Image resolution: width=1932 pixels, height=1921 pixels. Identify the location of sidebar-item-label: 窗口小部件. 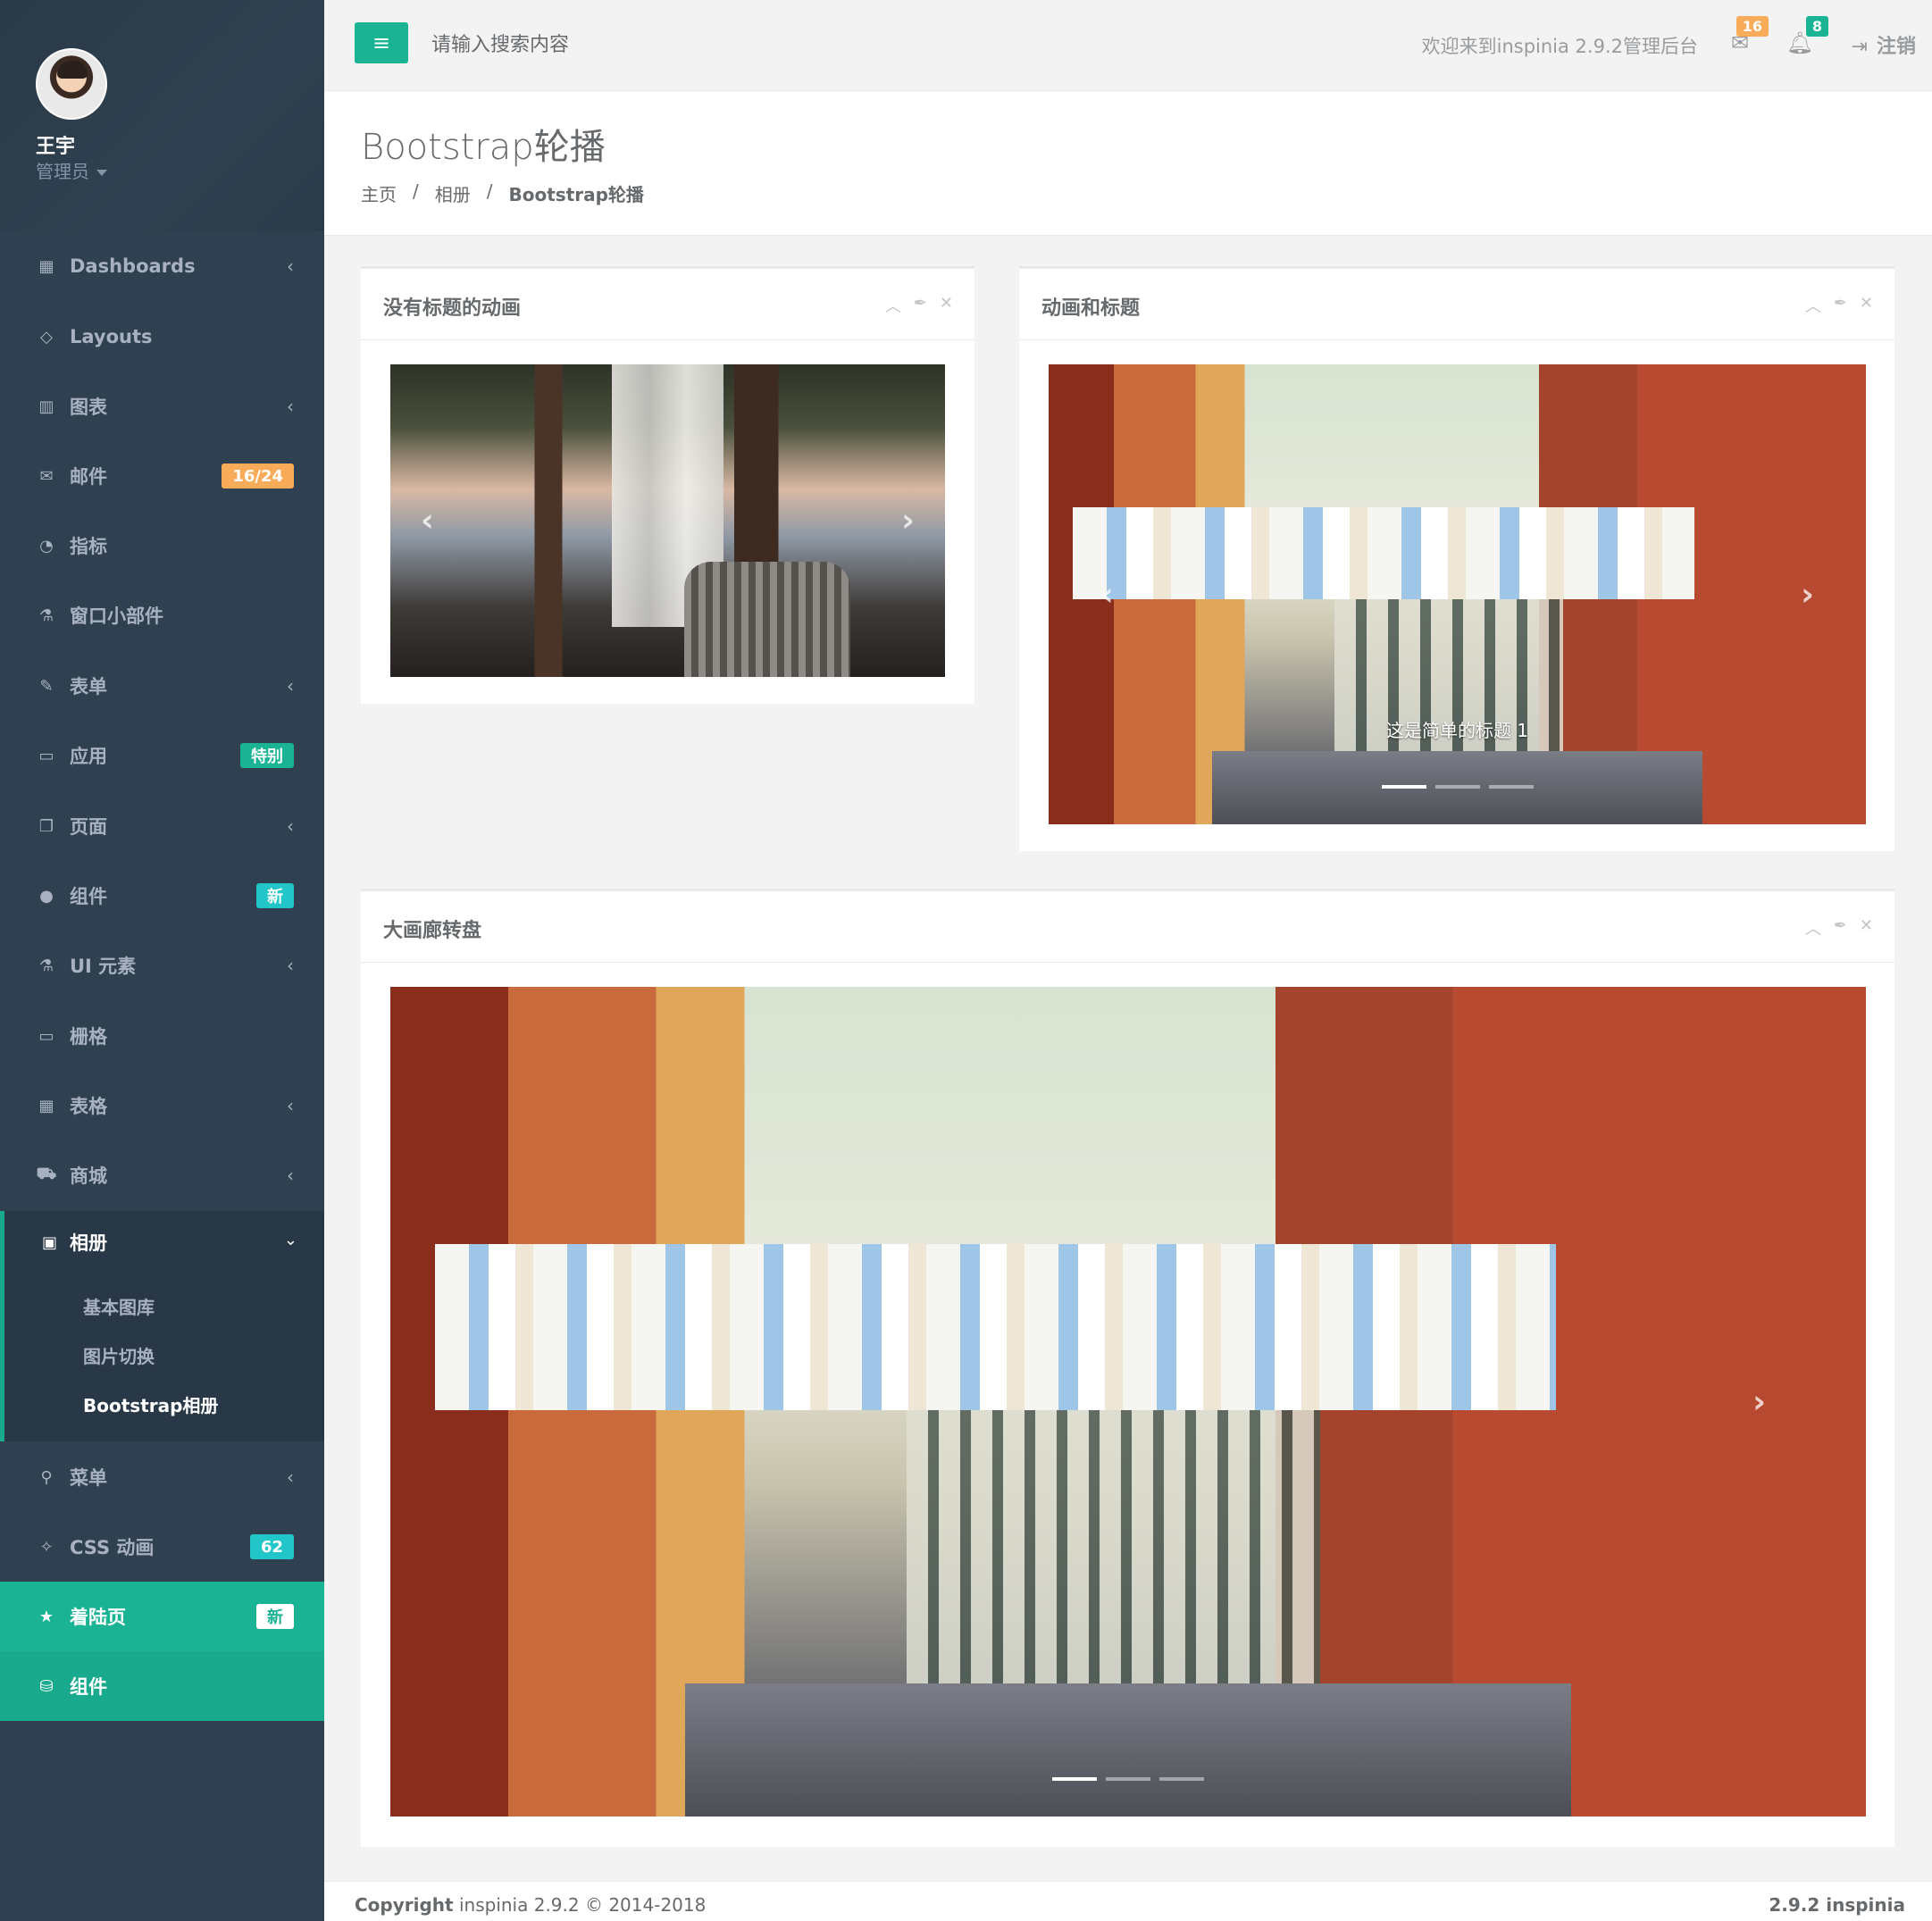
(117, 616).